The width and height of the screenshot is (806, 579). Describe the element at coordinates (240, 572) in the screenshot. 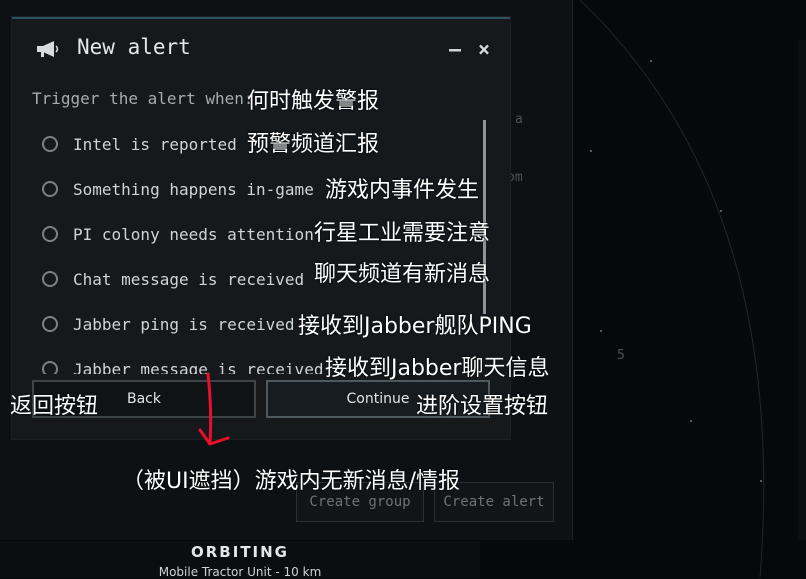

I see `orbit-target: Mobile Tractor Unit - 10 km` at that location.